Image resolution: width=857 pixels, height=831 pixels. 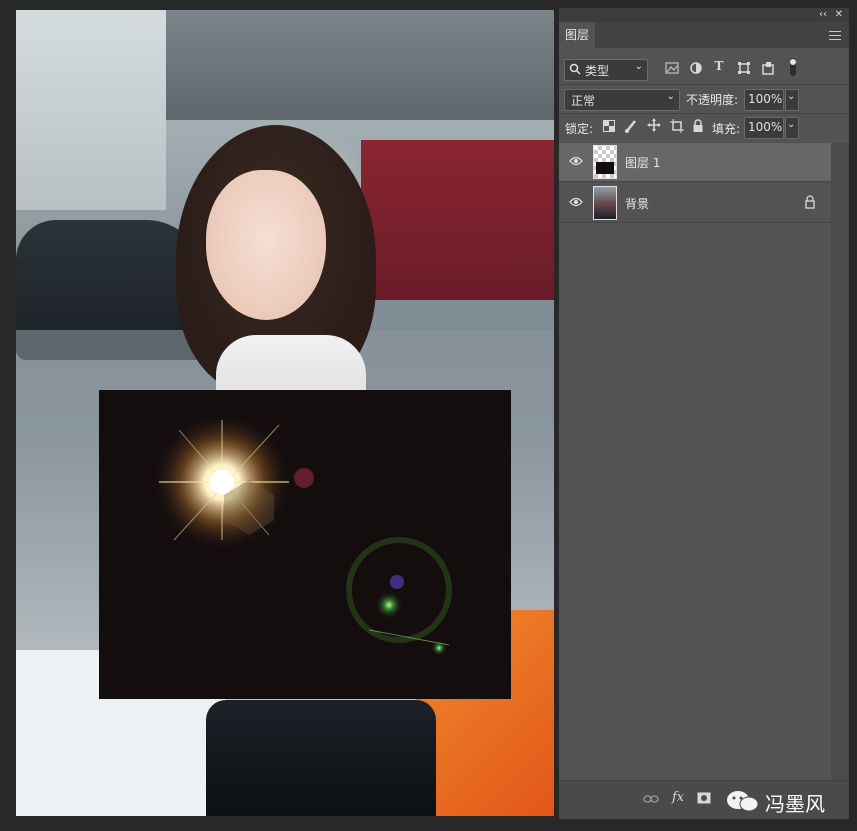 I want to click on layer-row-layer-1: 图层 1, so click(x=695, y=162).